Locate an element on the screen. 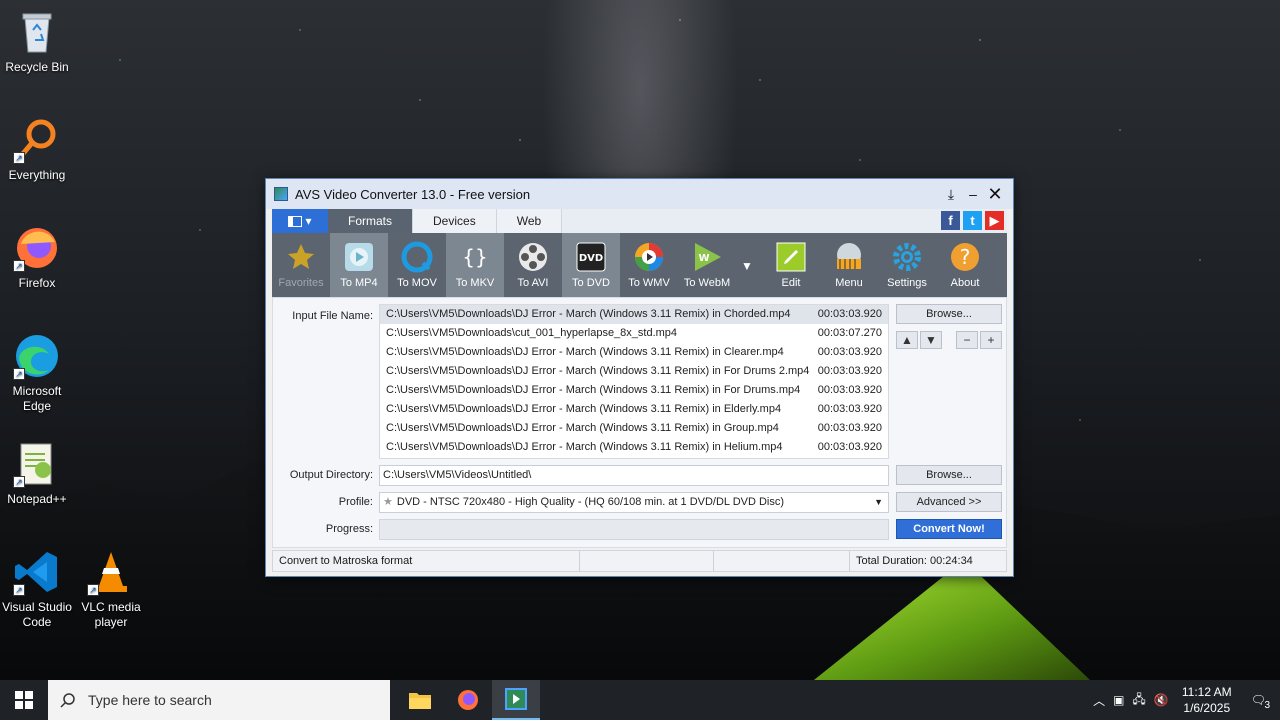  desktop-icon-everything: ↗ Everything is located at coordinates (37, 149).